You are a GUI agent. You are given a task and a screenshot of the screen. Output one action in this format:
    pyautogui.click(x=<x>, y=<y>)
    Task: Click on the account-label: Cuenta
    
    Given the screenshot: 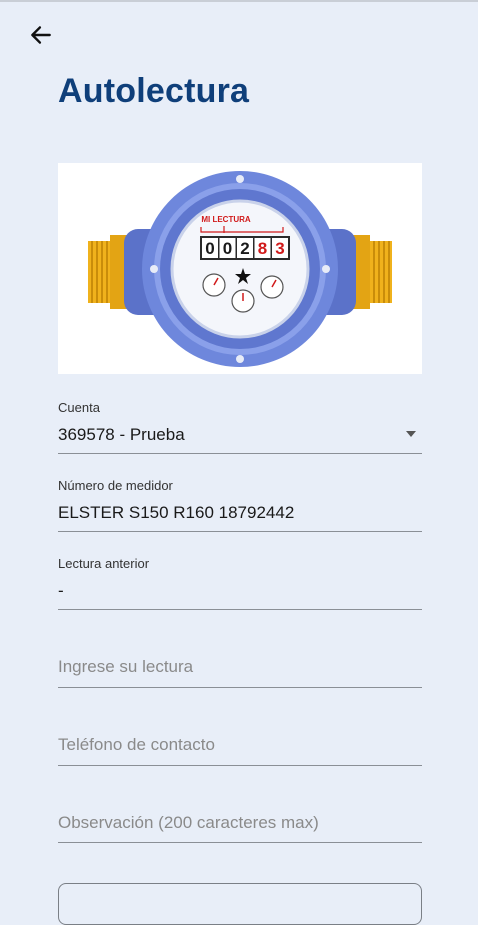 What is the action you would take?
    pyautogui.click(x=79, y=407)
    